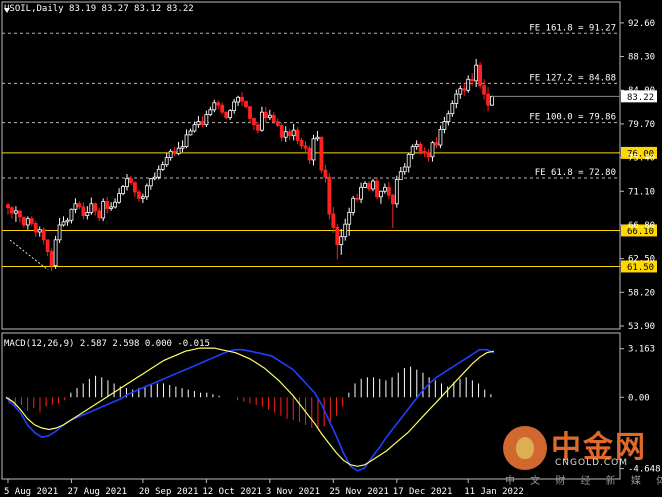 The image size is (662, 497). Describe the element at coordinates (641, 350) in the screenshot. I see `macd-tick-label: 3.163` at that location.